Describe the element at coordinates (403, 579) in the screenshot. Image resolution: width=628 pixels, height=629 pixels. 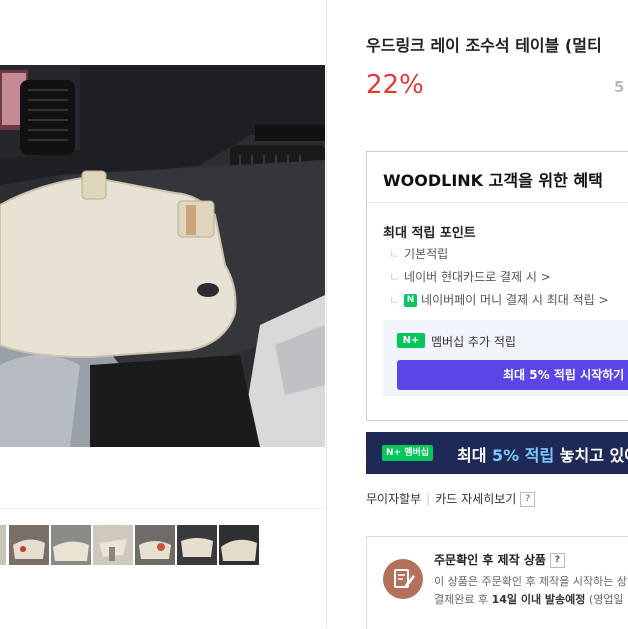
I see `edit-document-icon` at that location.